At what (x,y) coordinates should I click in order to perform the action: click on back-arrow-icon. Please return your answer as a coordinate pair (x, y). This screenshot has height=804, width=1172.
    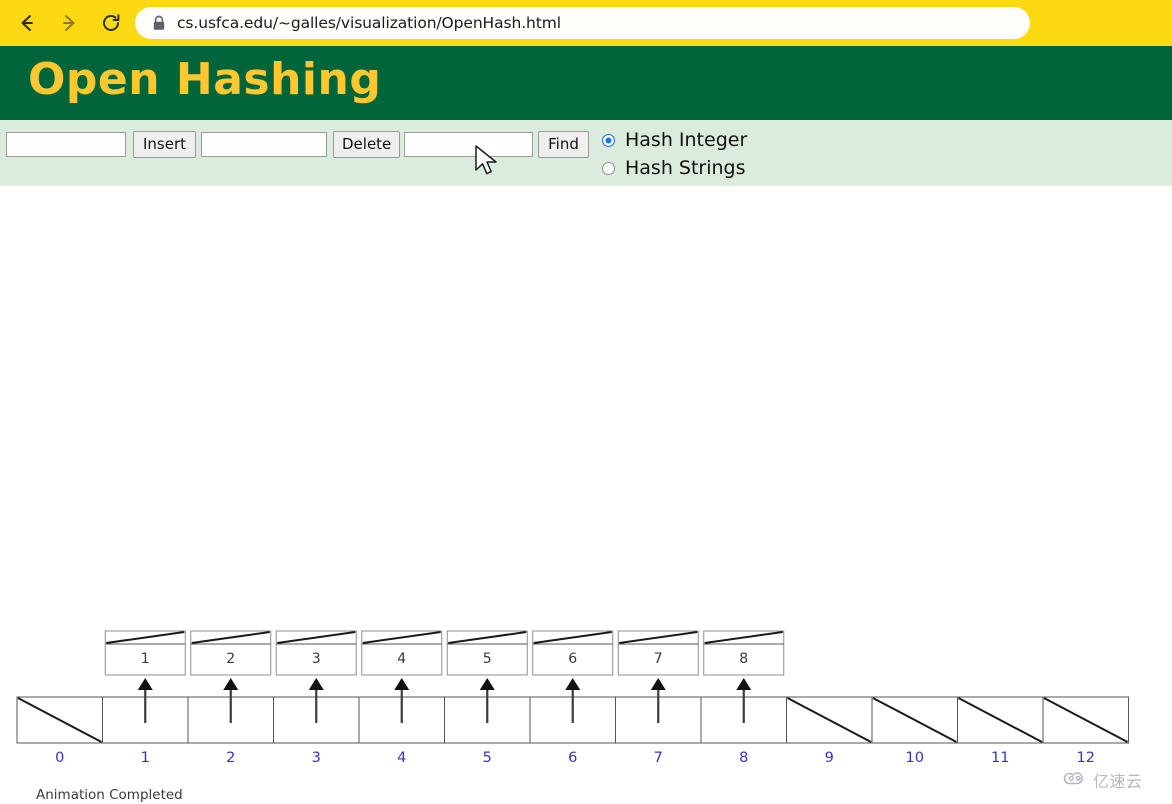
    Looking at the image, I should click on (27, 23).